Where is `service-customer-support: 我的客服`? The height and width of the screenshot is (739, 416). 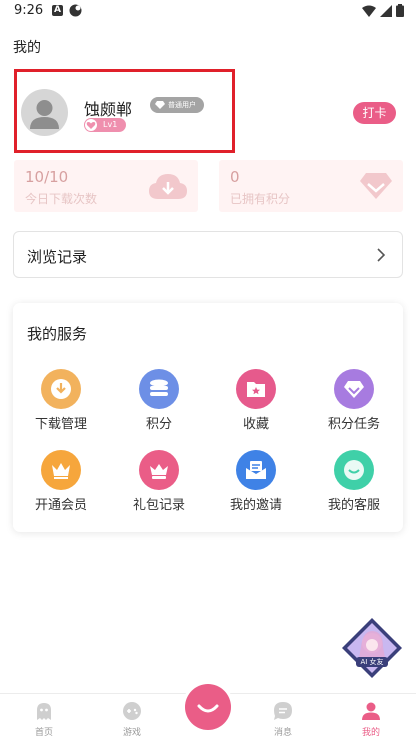
service-customer-support: 我的客服 is located at coordinates (354, 485).